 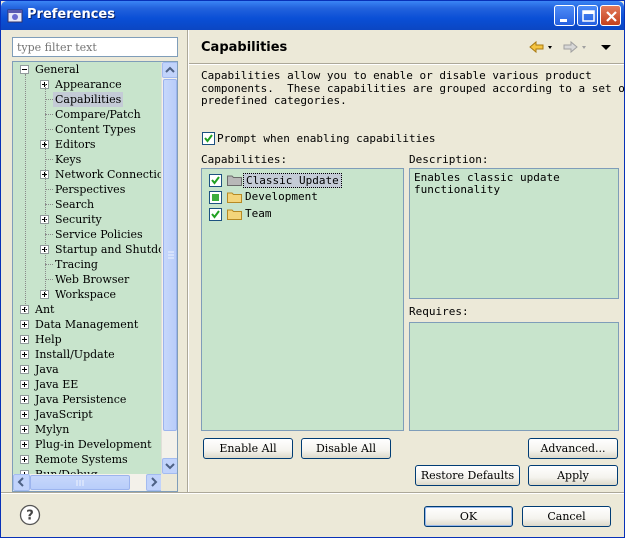 I want to click on tree-horizontal-scrollbar, so click(x=88, y=482).